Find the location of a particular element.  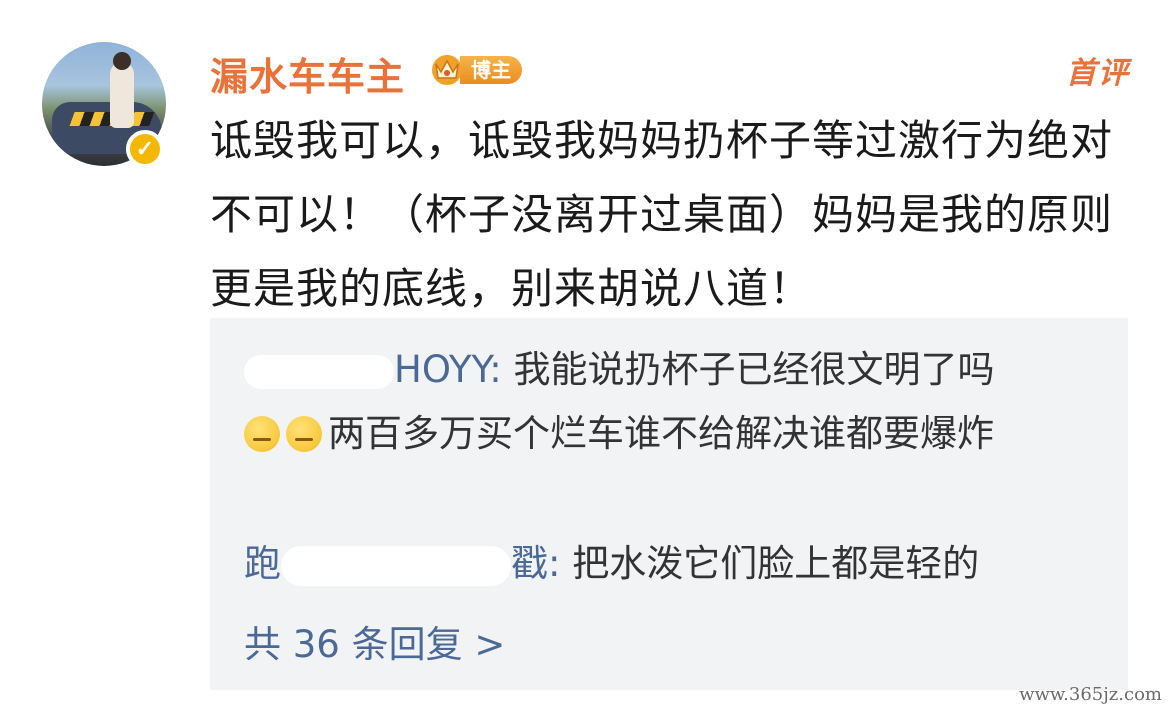

reply-text: 把水泼它们脸上都是轻的 is located at coordinates (776, 563).